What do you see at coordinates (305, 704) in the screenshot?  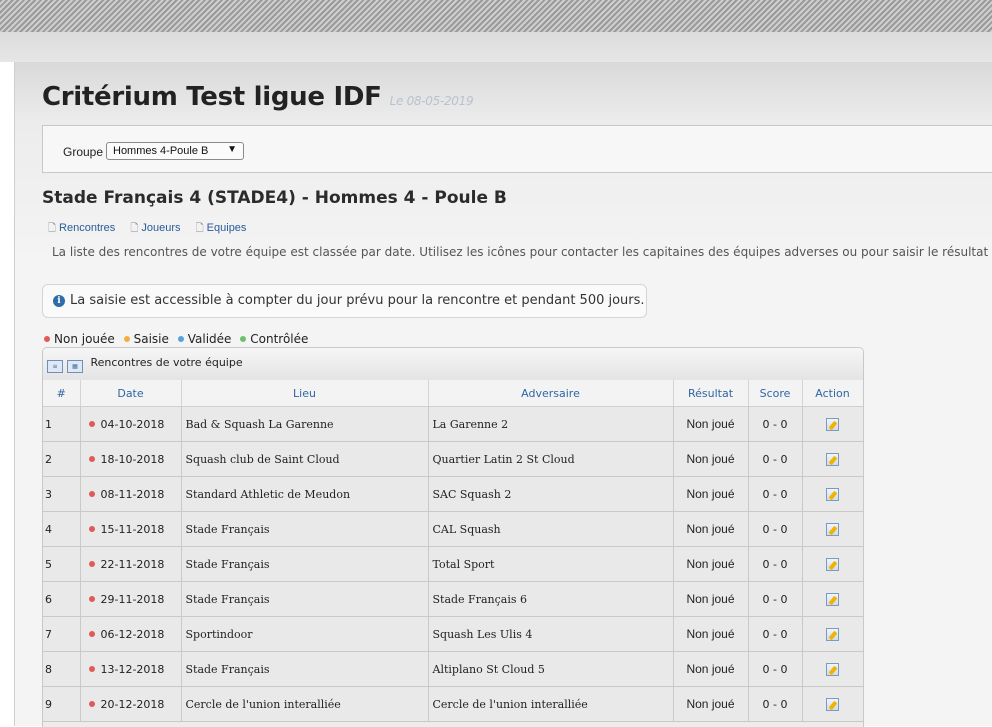 I see `cell-lieu: Cercle de l'union interalliée` at bounding box center [305, 704].